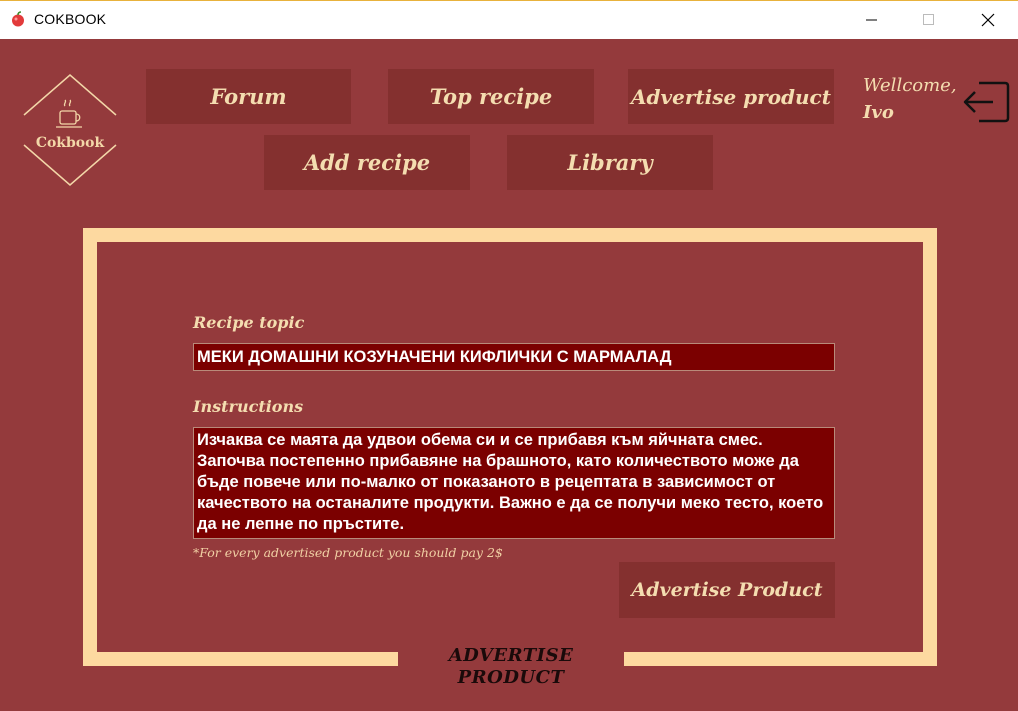 The image size is (1018, 711). Describe the element at coordinates (910, 99) in the screenshot. I see `welcome-message: Wellcome, Ivo` at that location.